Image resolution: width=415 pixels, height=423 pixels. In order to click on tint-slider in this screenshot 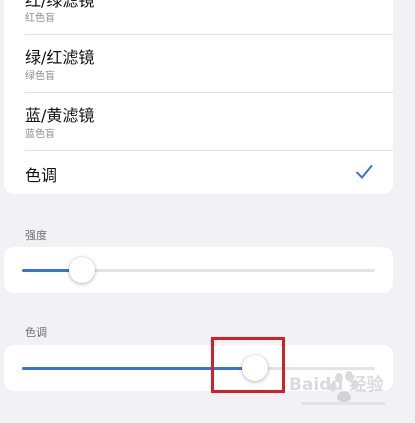, I will do `click(198, 368)`.